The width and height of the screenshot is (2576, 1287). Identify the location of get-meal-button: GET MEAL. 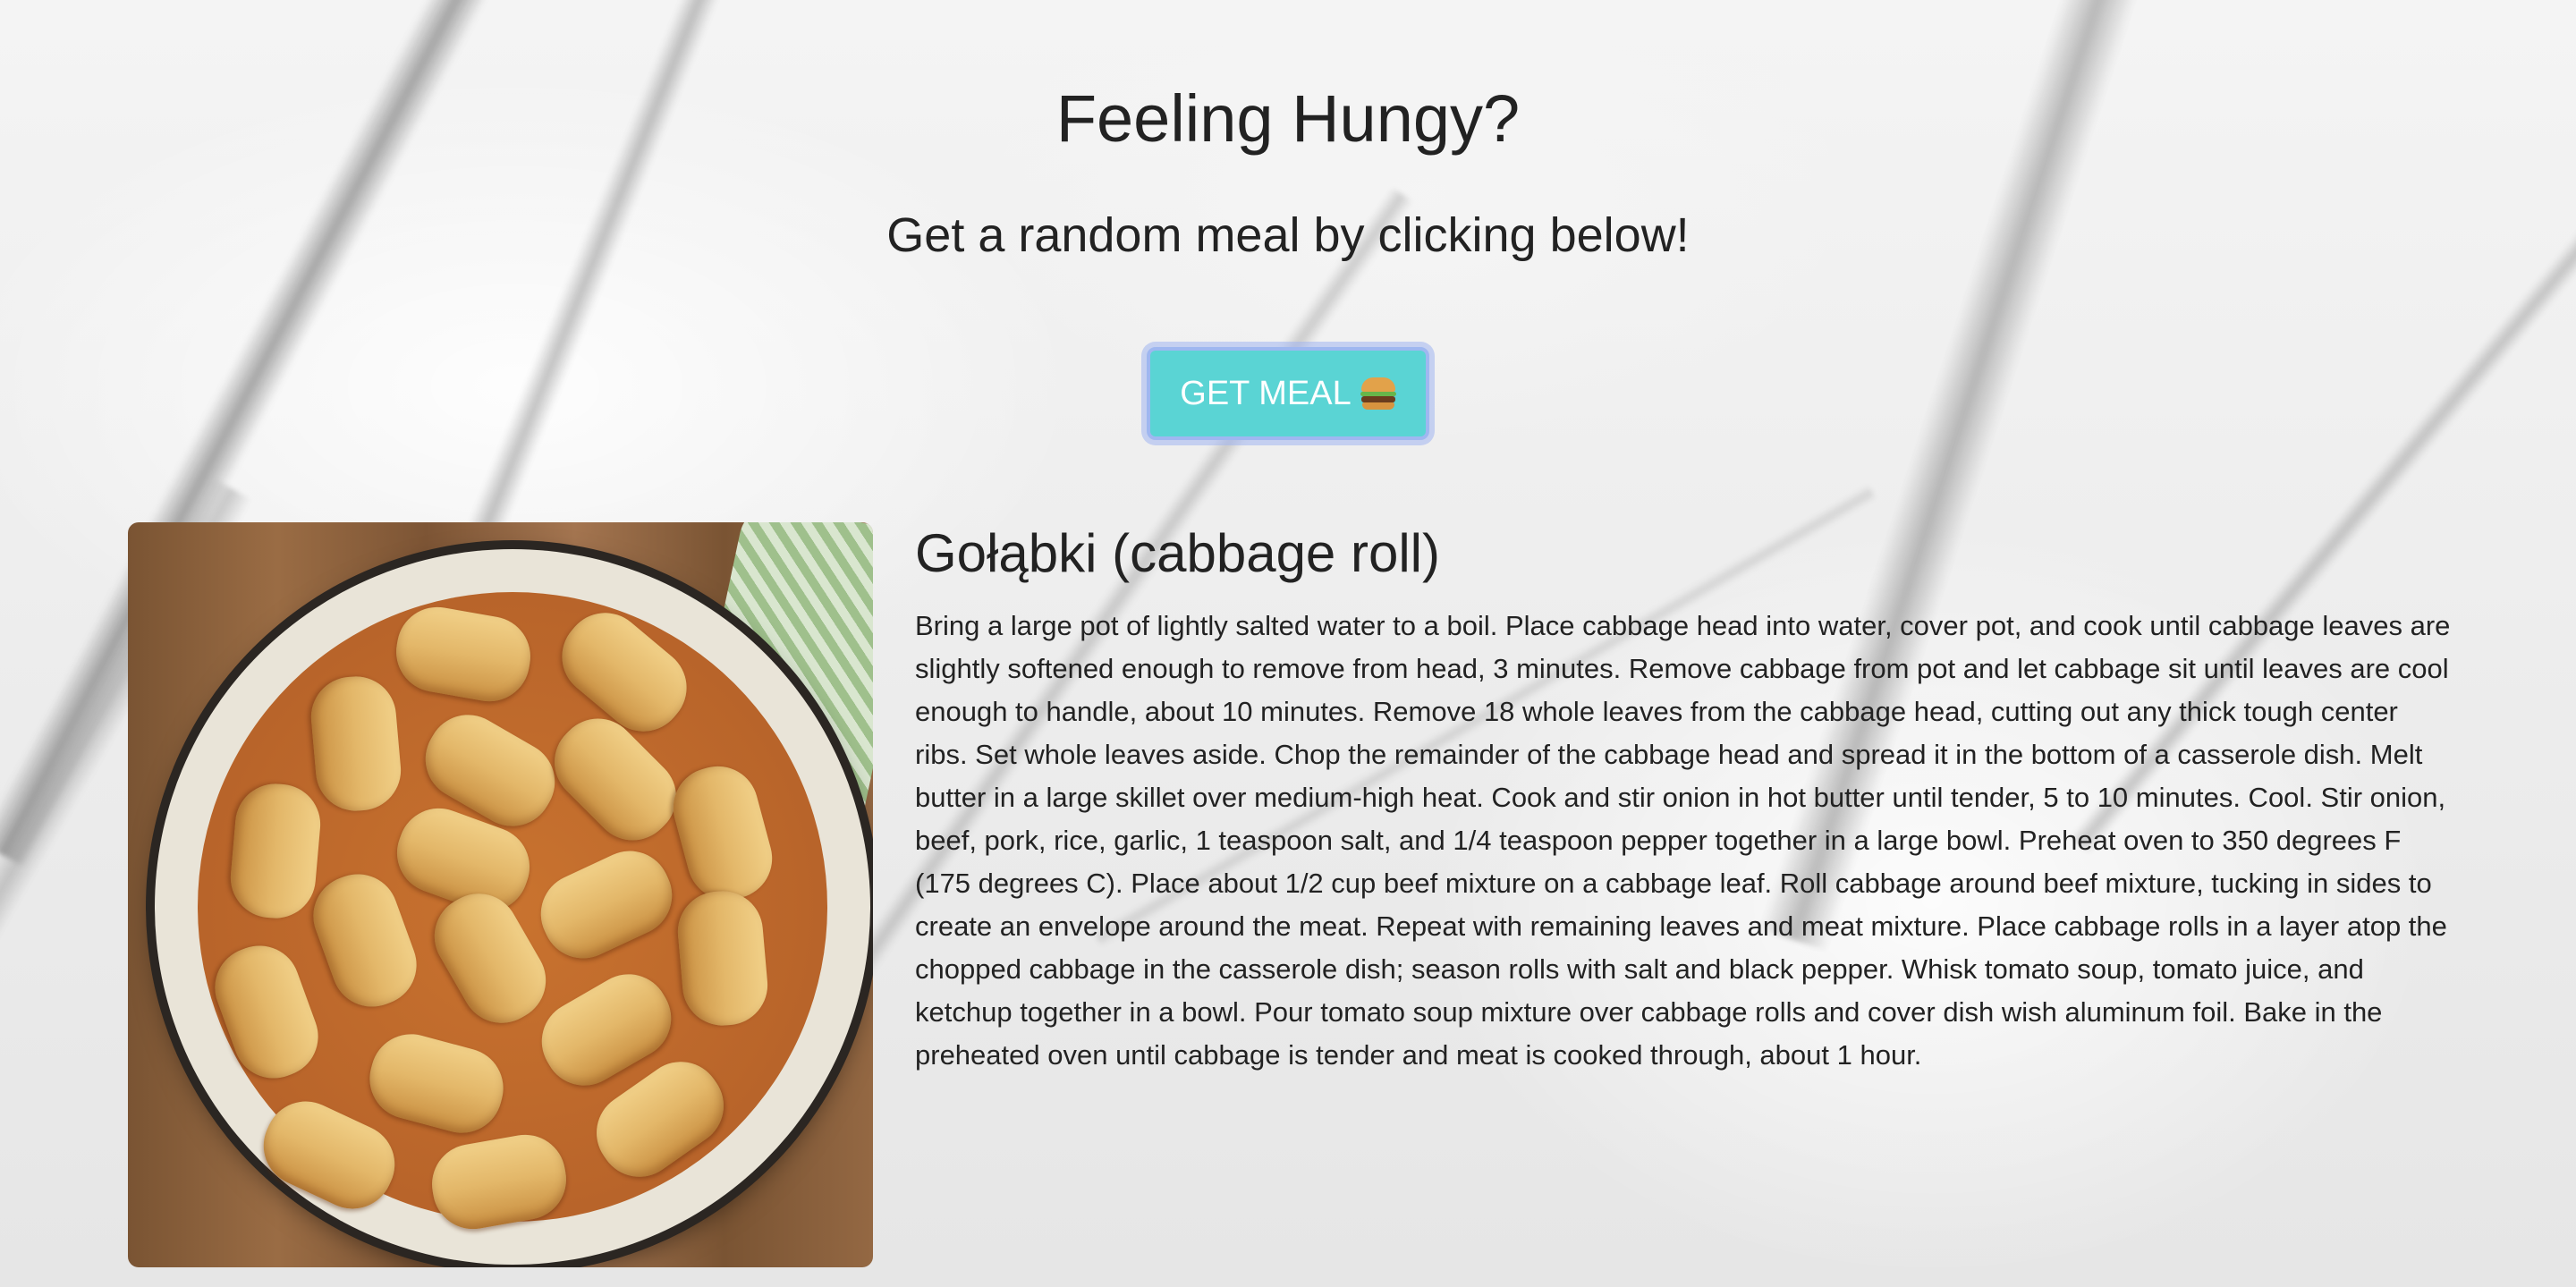
(1288, 393).